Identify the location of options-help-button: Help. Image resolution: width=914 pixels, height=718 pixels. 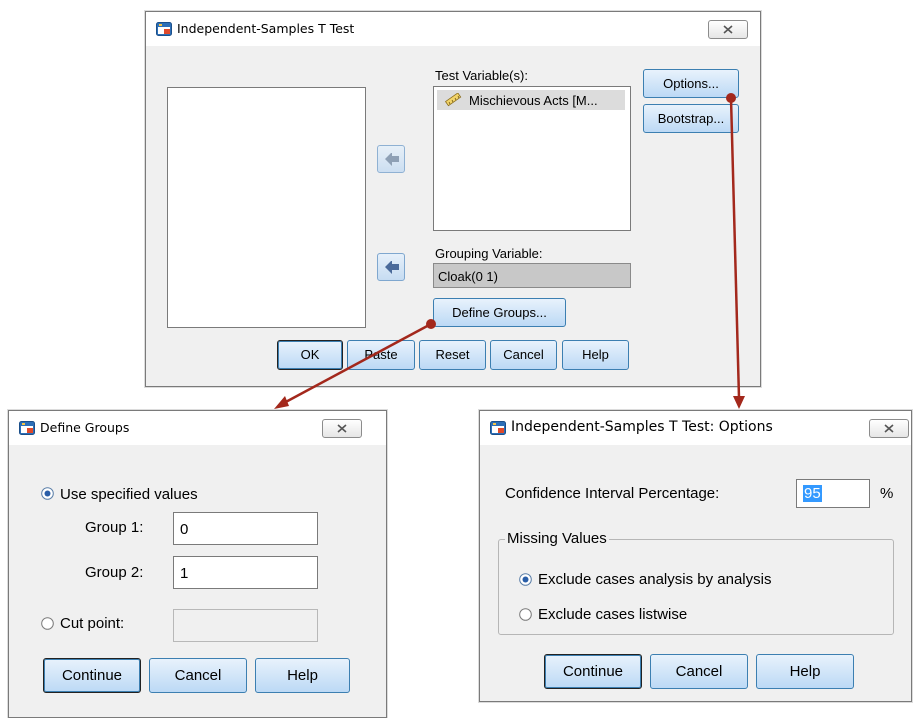
(805, 671).